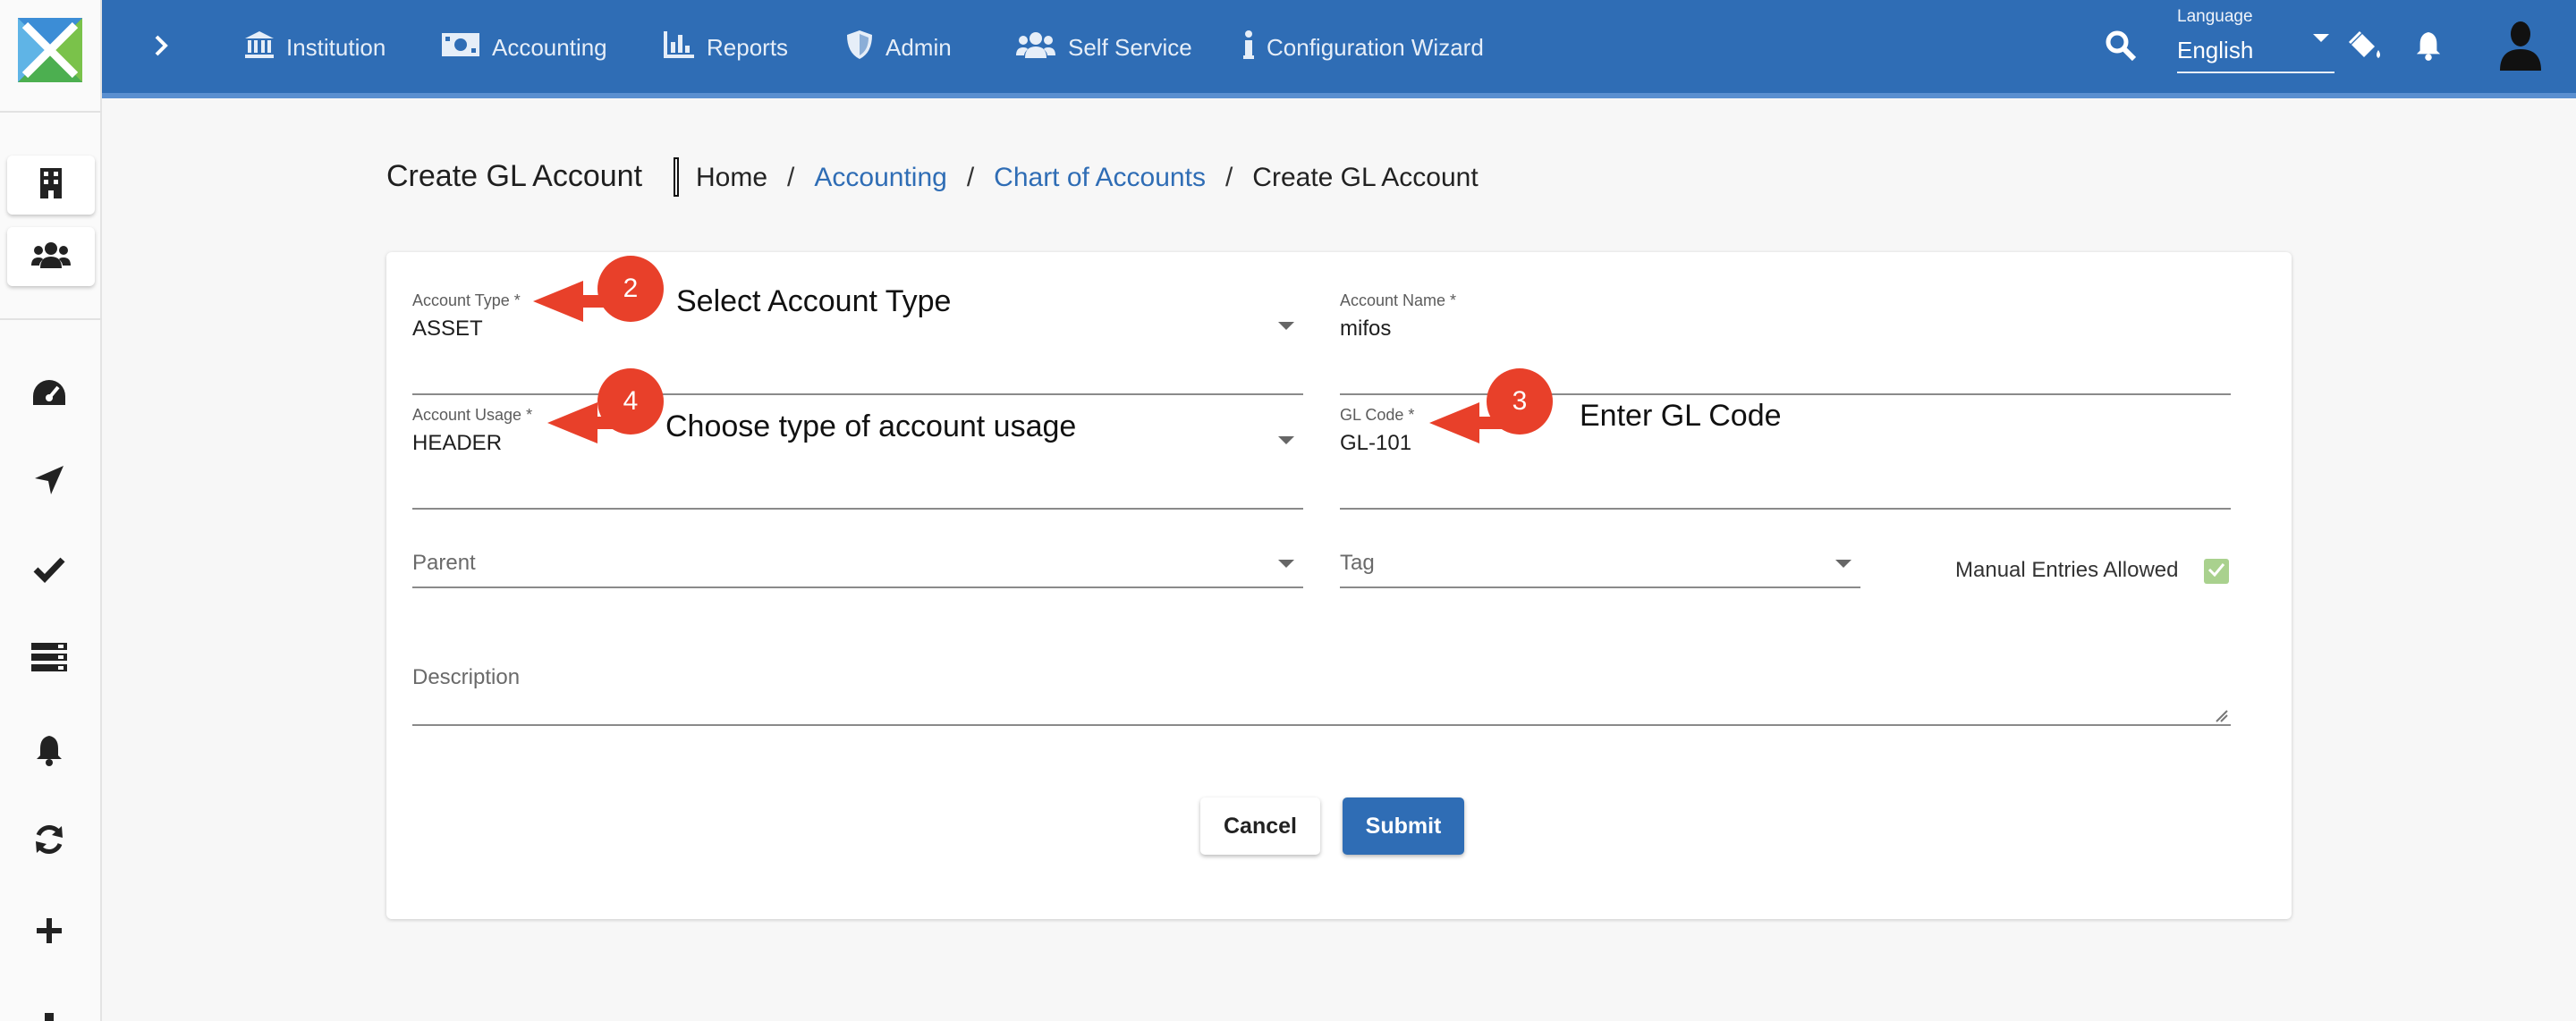  Describe the element at coordinates (1100, 178) in the screenshot. I see `breadcrumb-chart-of-accounts: Chart of Accounts` at that location.